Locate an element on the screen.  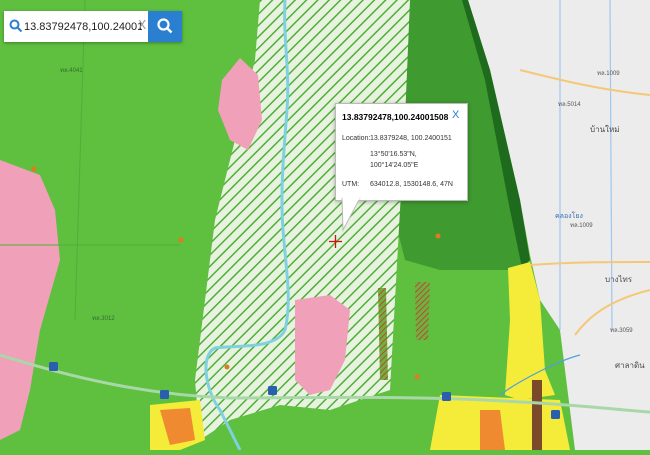
search-box: X is located at coordinates (93, 26).